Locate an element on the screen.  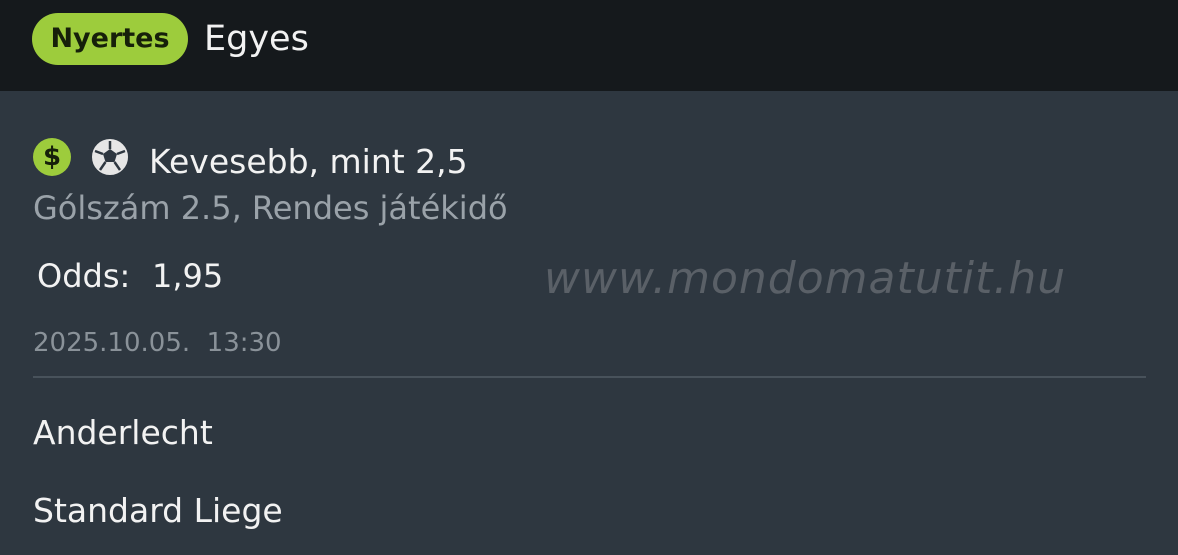
dollar-icon: $ is located at coordinates (52, 157).